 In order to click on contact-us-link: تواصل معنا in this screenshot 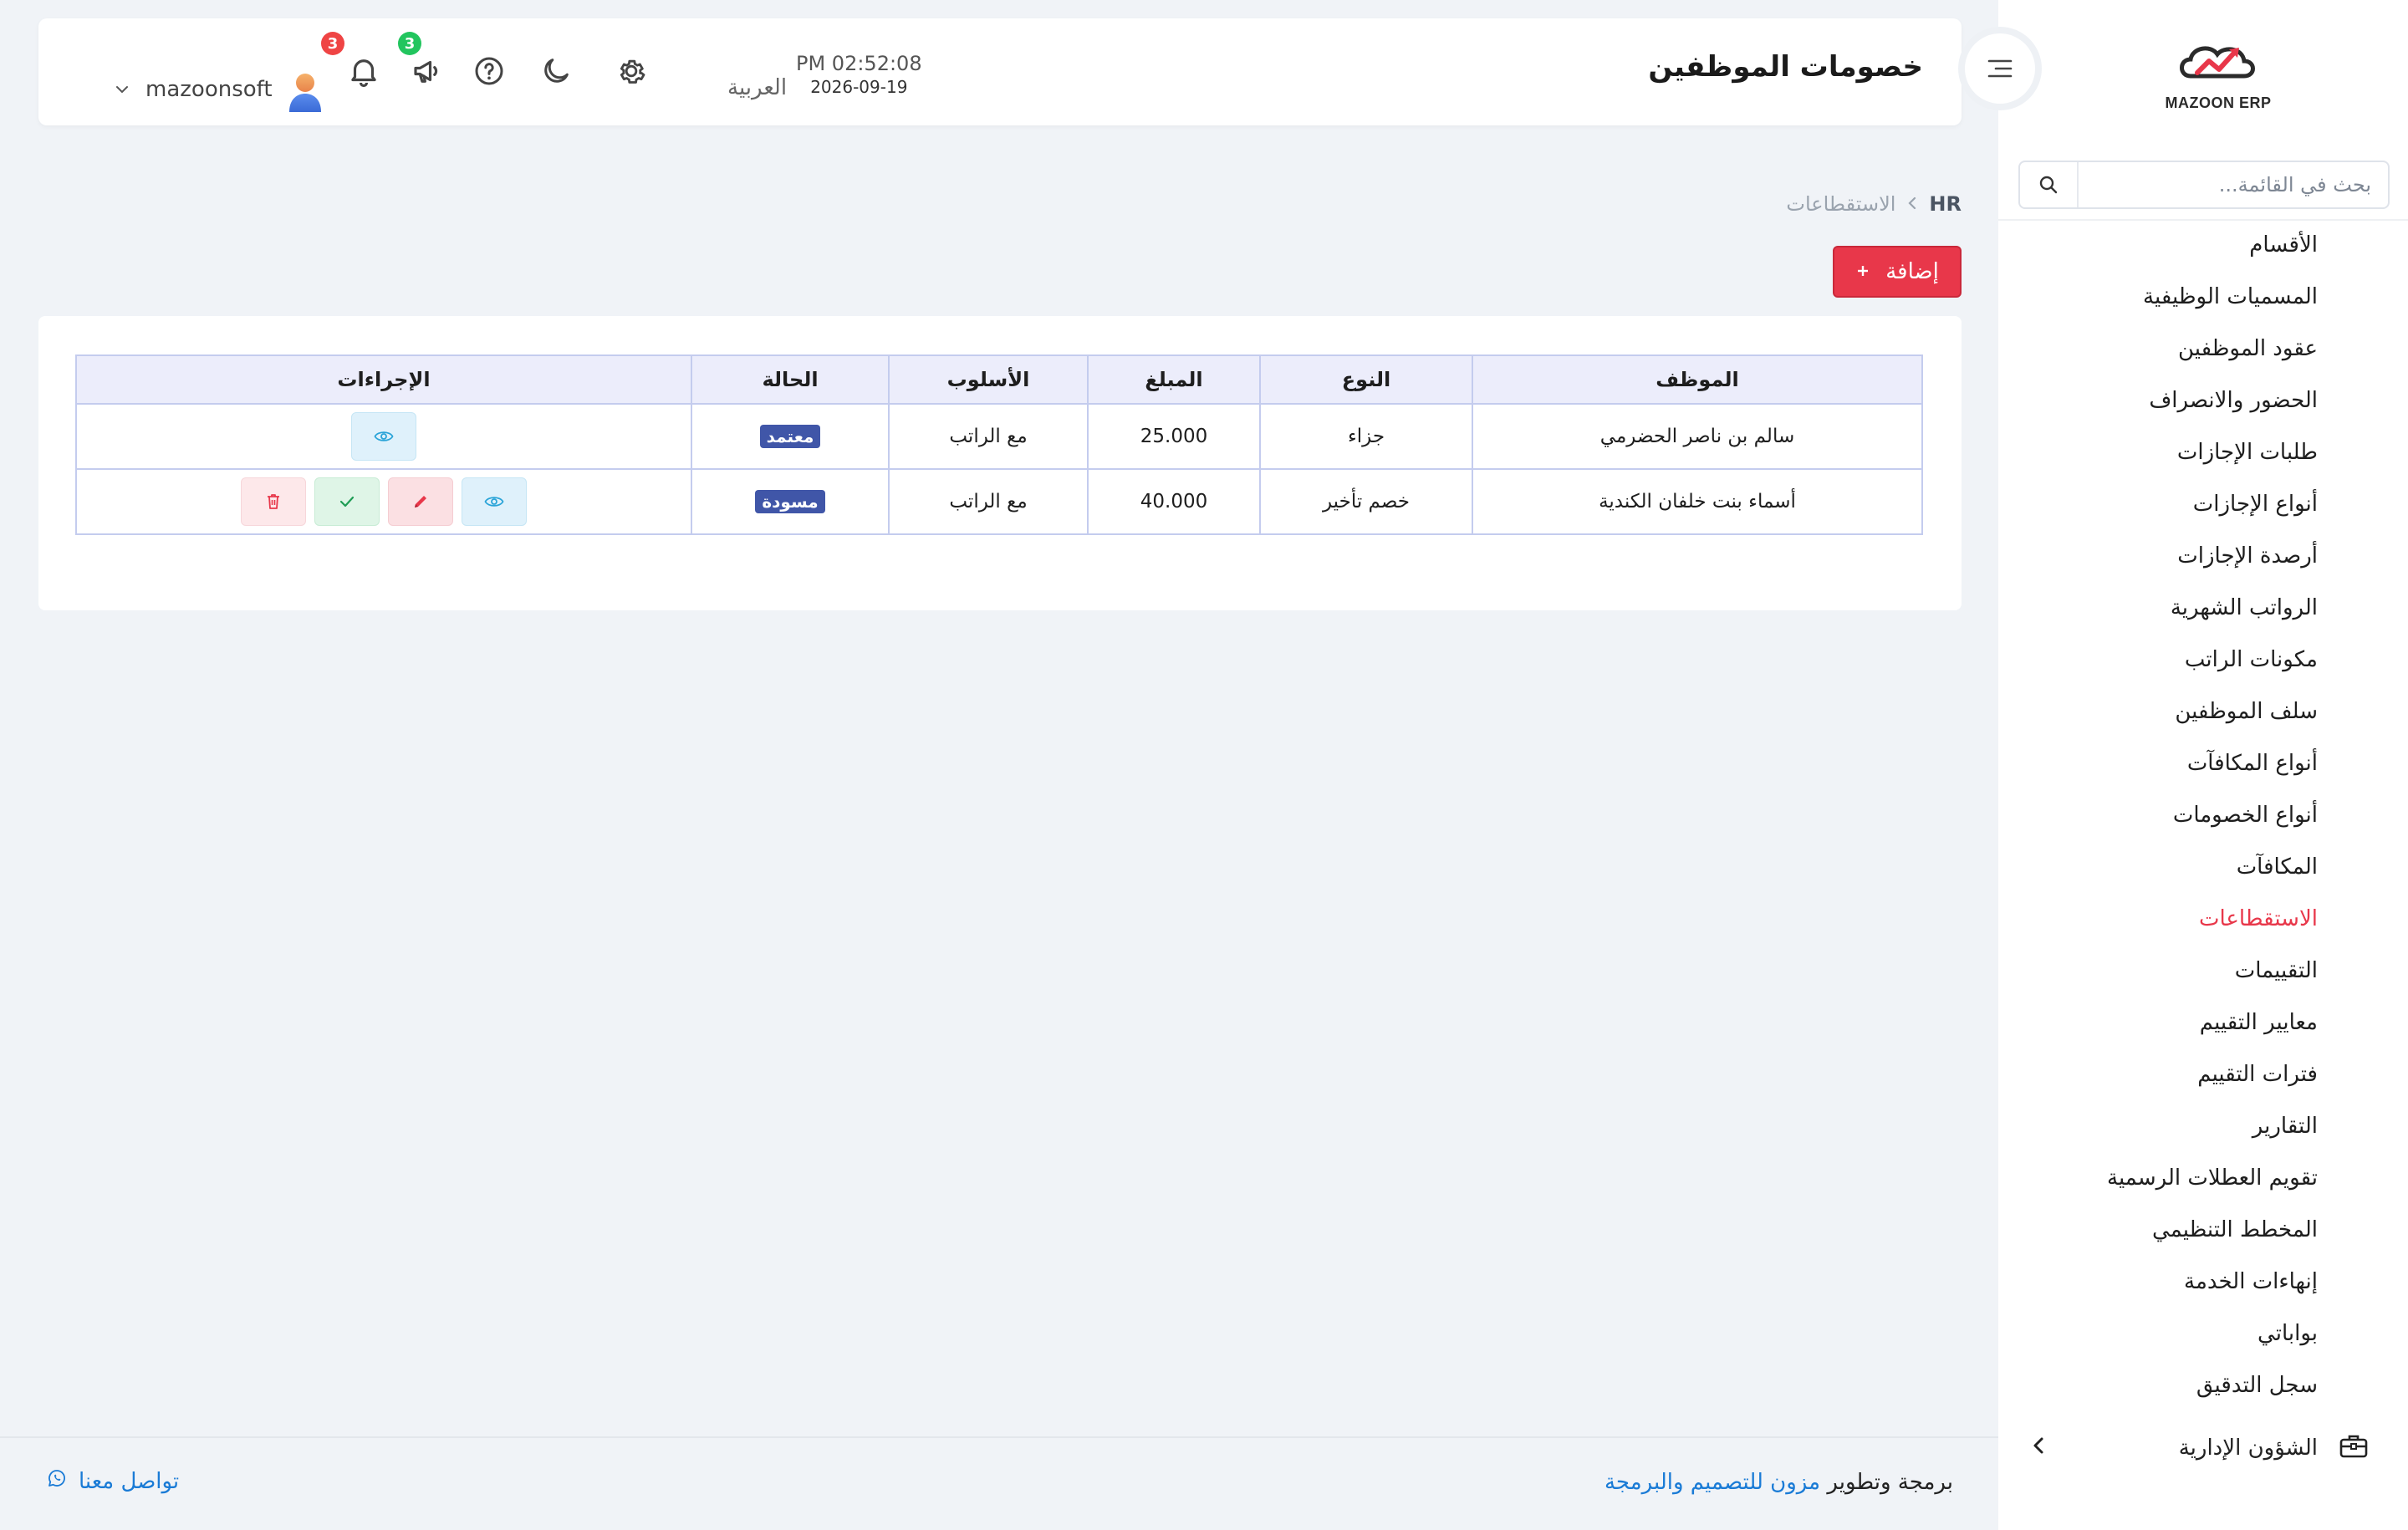, I will do `click(113, 1481)`.